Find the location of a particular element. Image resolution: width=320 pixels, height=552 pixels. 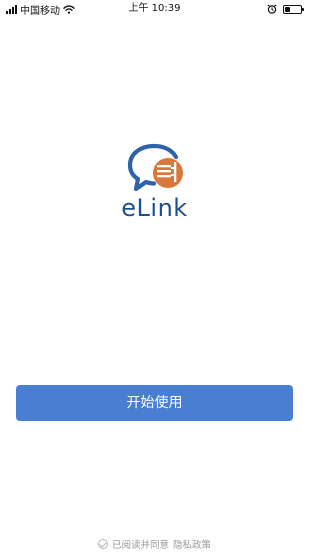

battery-icon is located at coordinates (293, 9).